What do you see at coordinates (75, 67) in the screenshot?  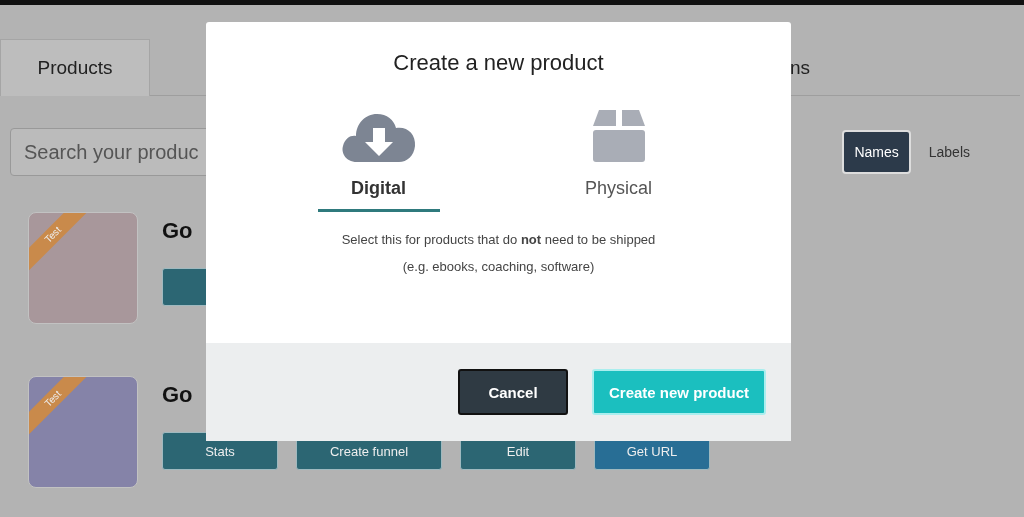 I see `tab: Products` at bounding box center [75, 67].